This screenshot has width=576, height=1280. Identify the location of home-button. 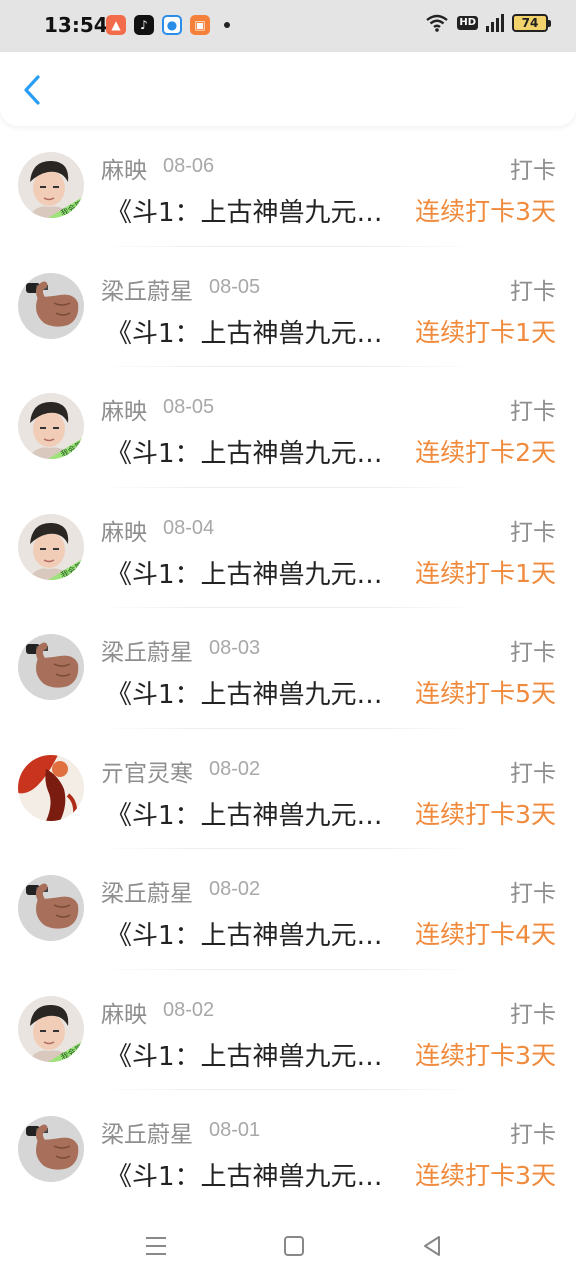
(294, 1246).